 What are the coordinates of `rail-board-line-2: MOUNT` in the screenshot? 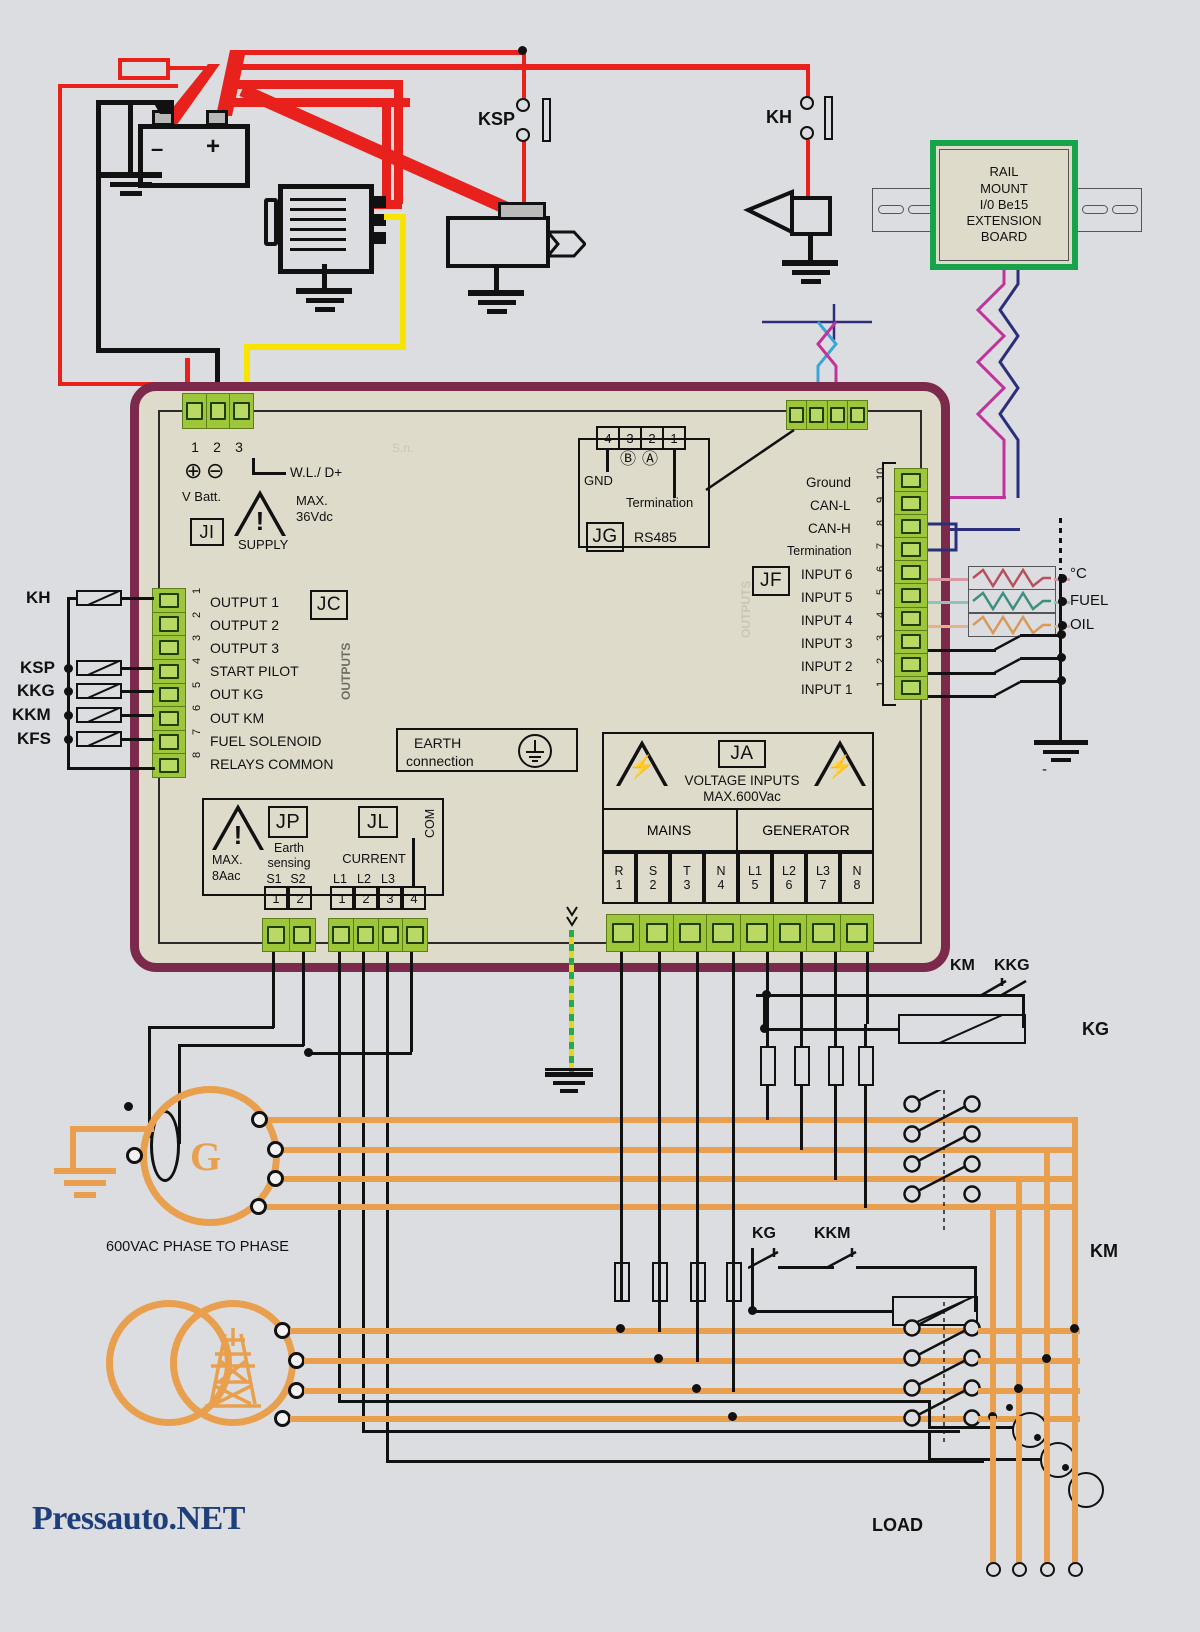 It's located at (1004, 188).